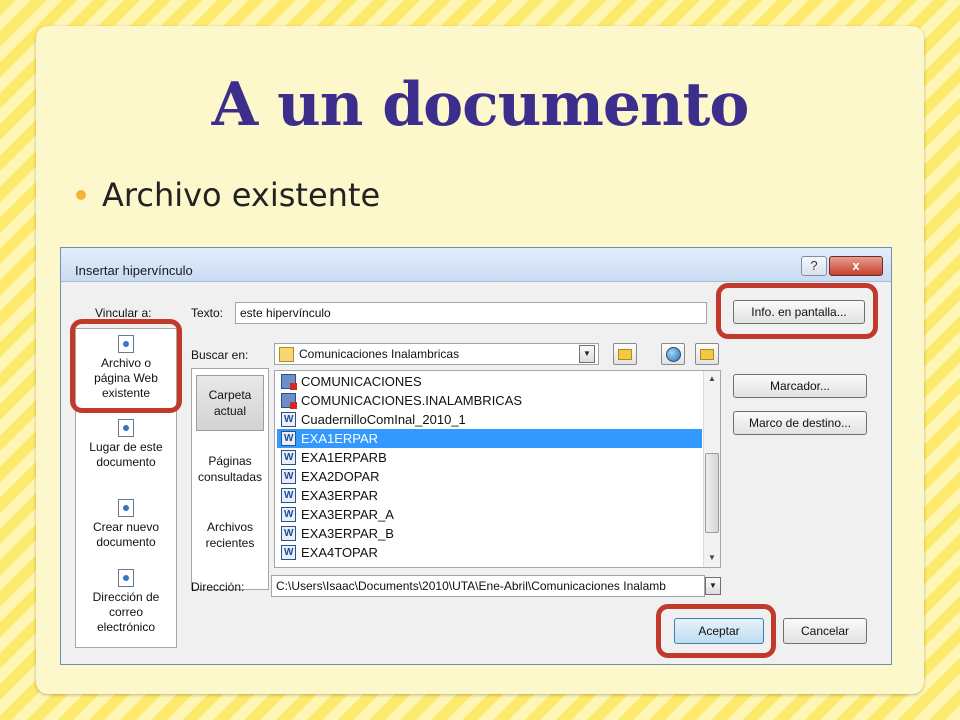  Describe the element at coordinates (347, 514) in the screenshot. I see `file-name: EXA3ERPAR_A` at that location.